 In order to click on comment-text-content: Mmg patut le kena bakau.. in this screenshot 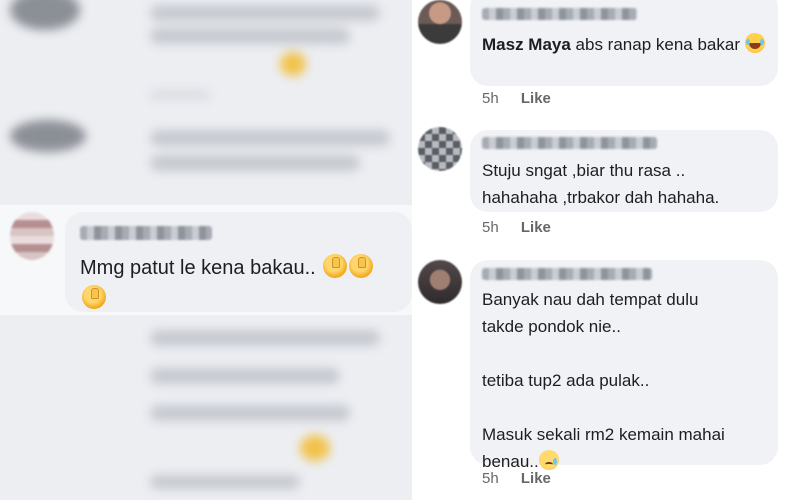, I will do `click(201, 268)`.